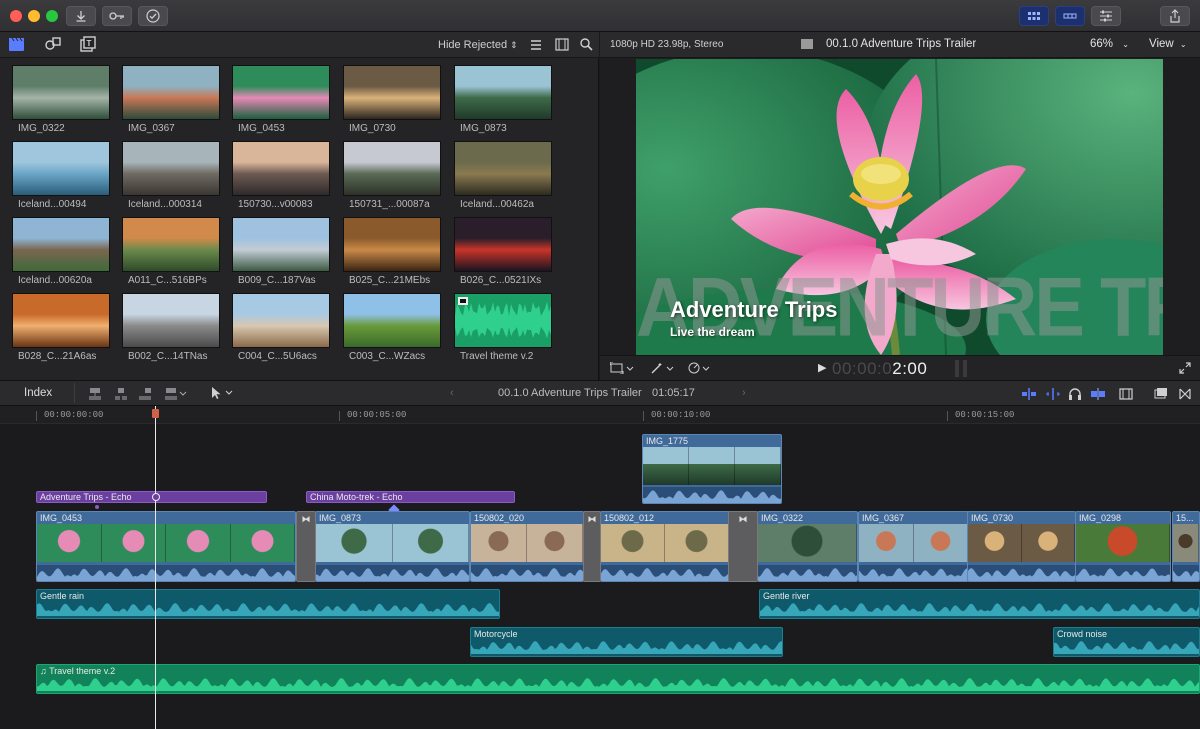  What do you see at coordinates (985, 415) in the screenshot?
I see `ruler-label: 00:00:15:00` at bounding box center [985, 415].